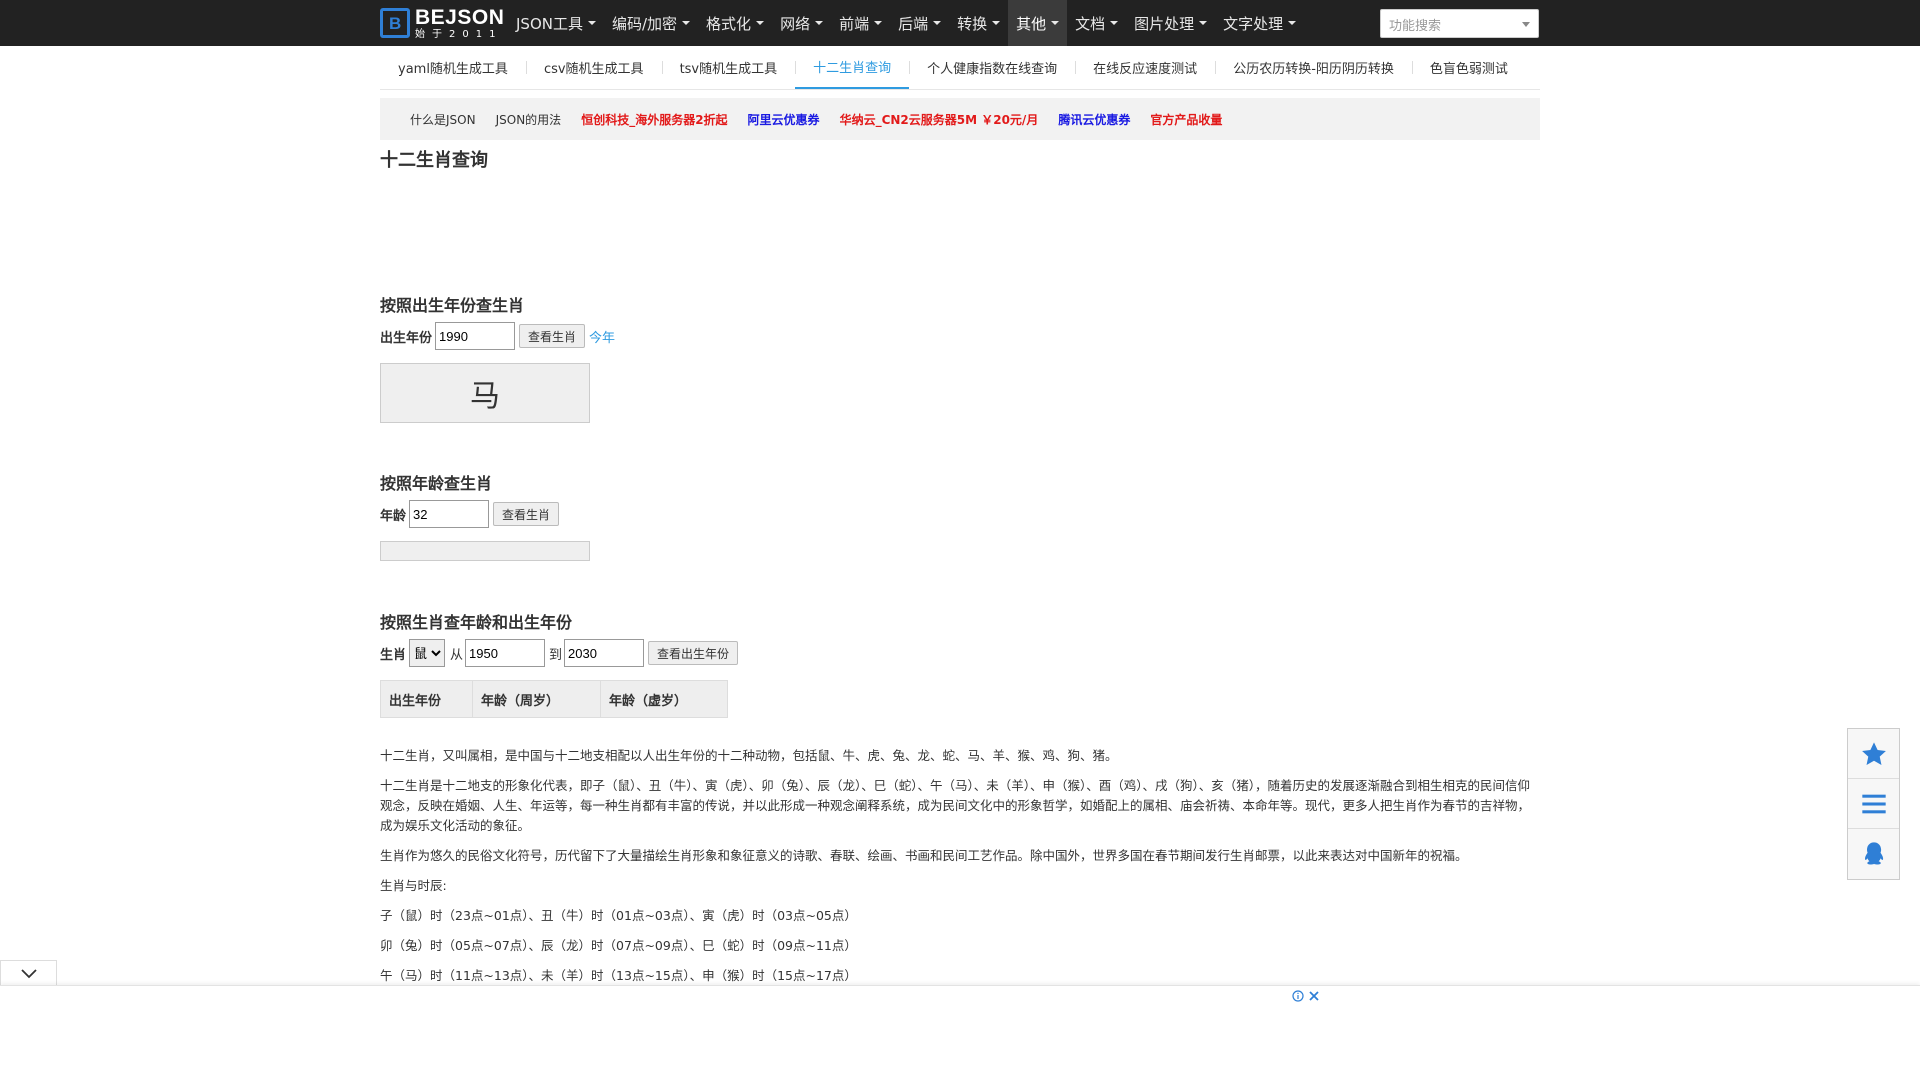  I want to click on zodiac-label: 生肖, so click(393, 655).